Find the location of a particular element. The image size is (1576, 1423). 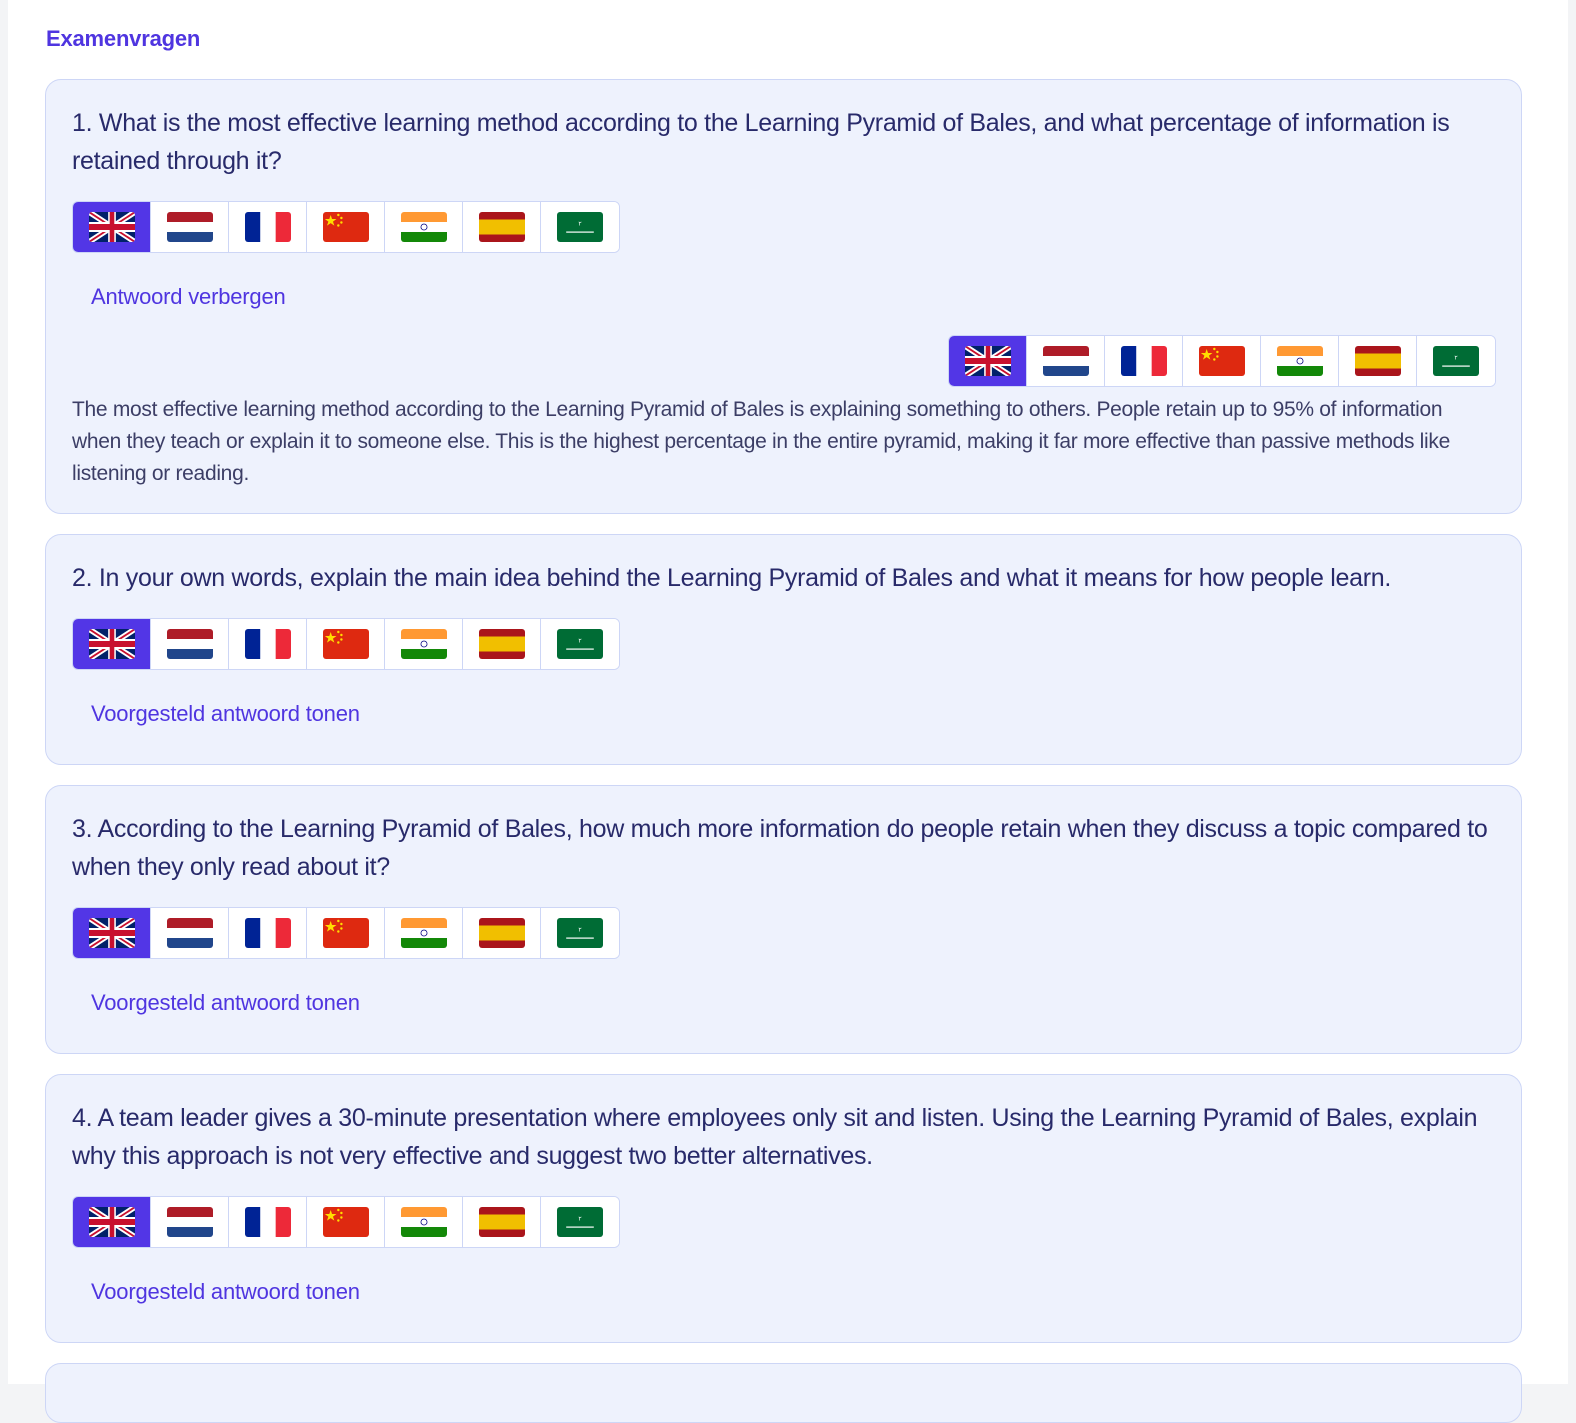

hide-answer-link: Antwoord verbergen is located at coordinates (188, 297).